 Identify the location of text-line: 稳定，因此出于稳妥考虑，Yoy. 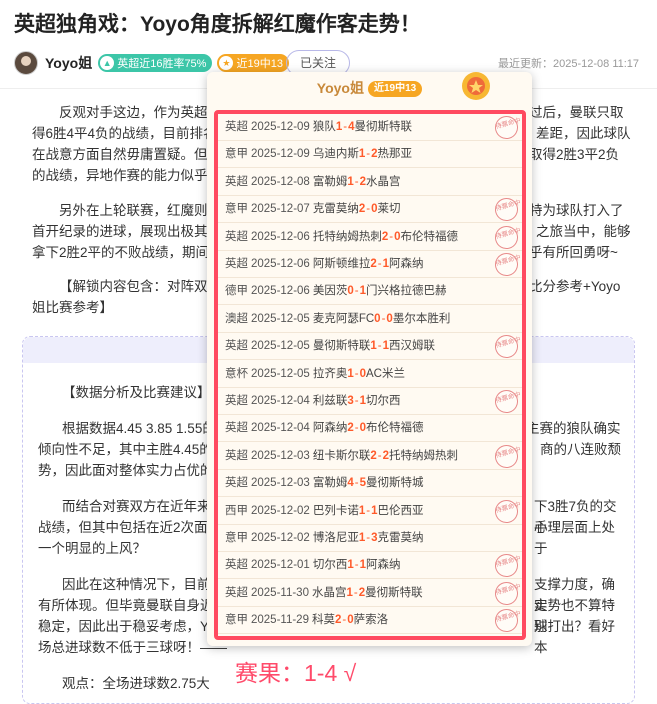
(130, 626).